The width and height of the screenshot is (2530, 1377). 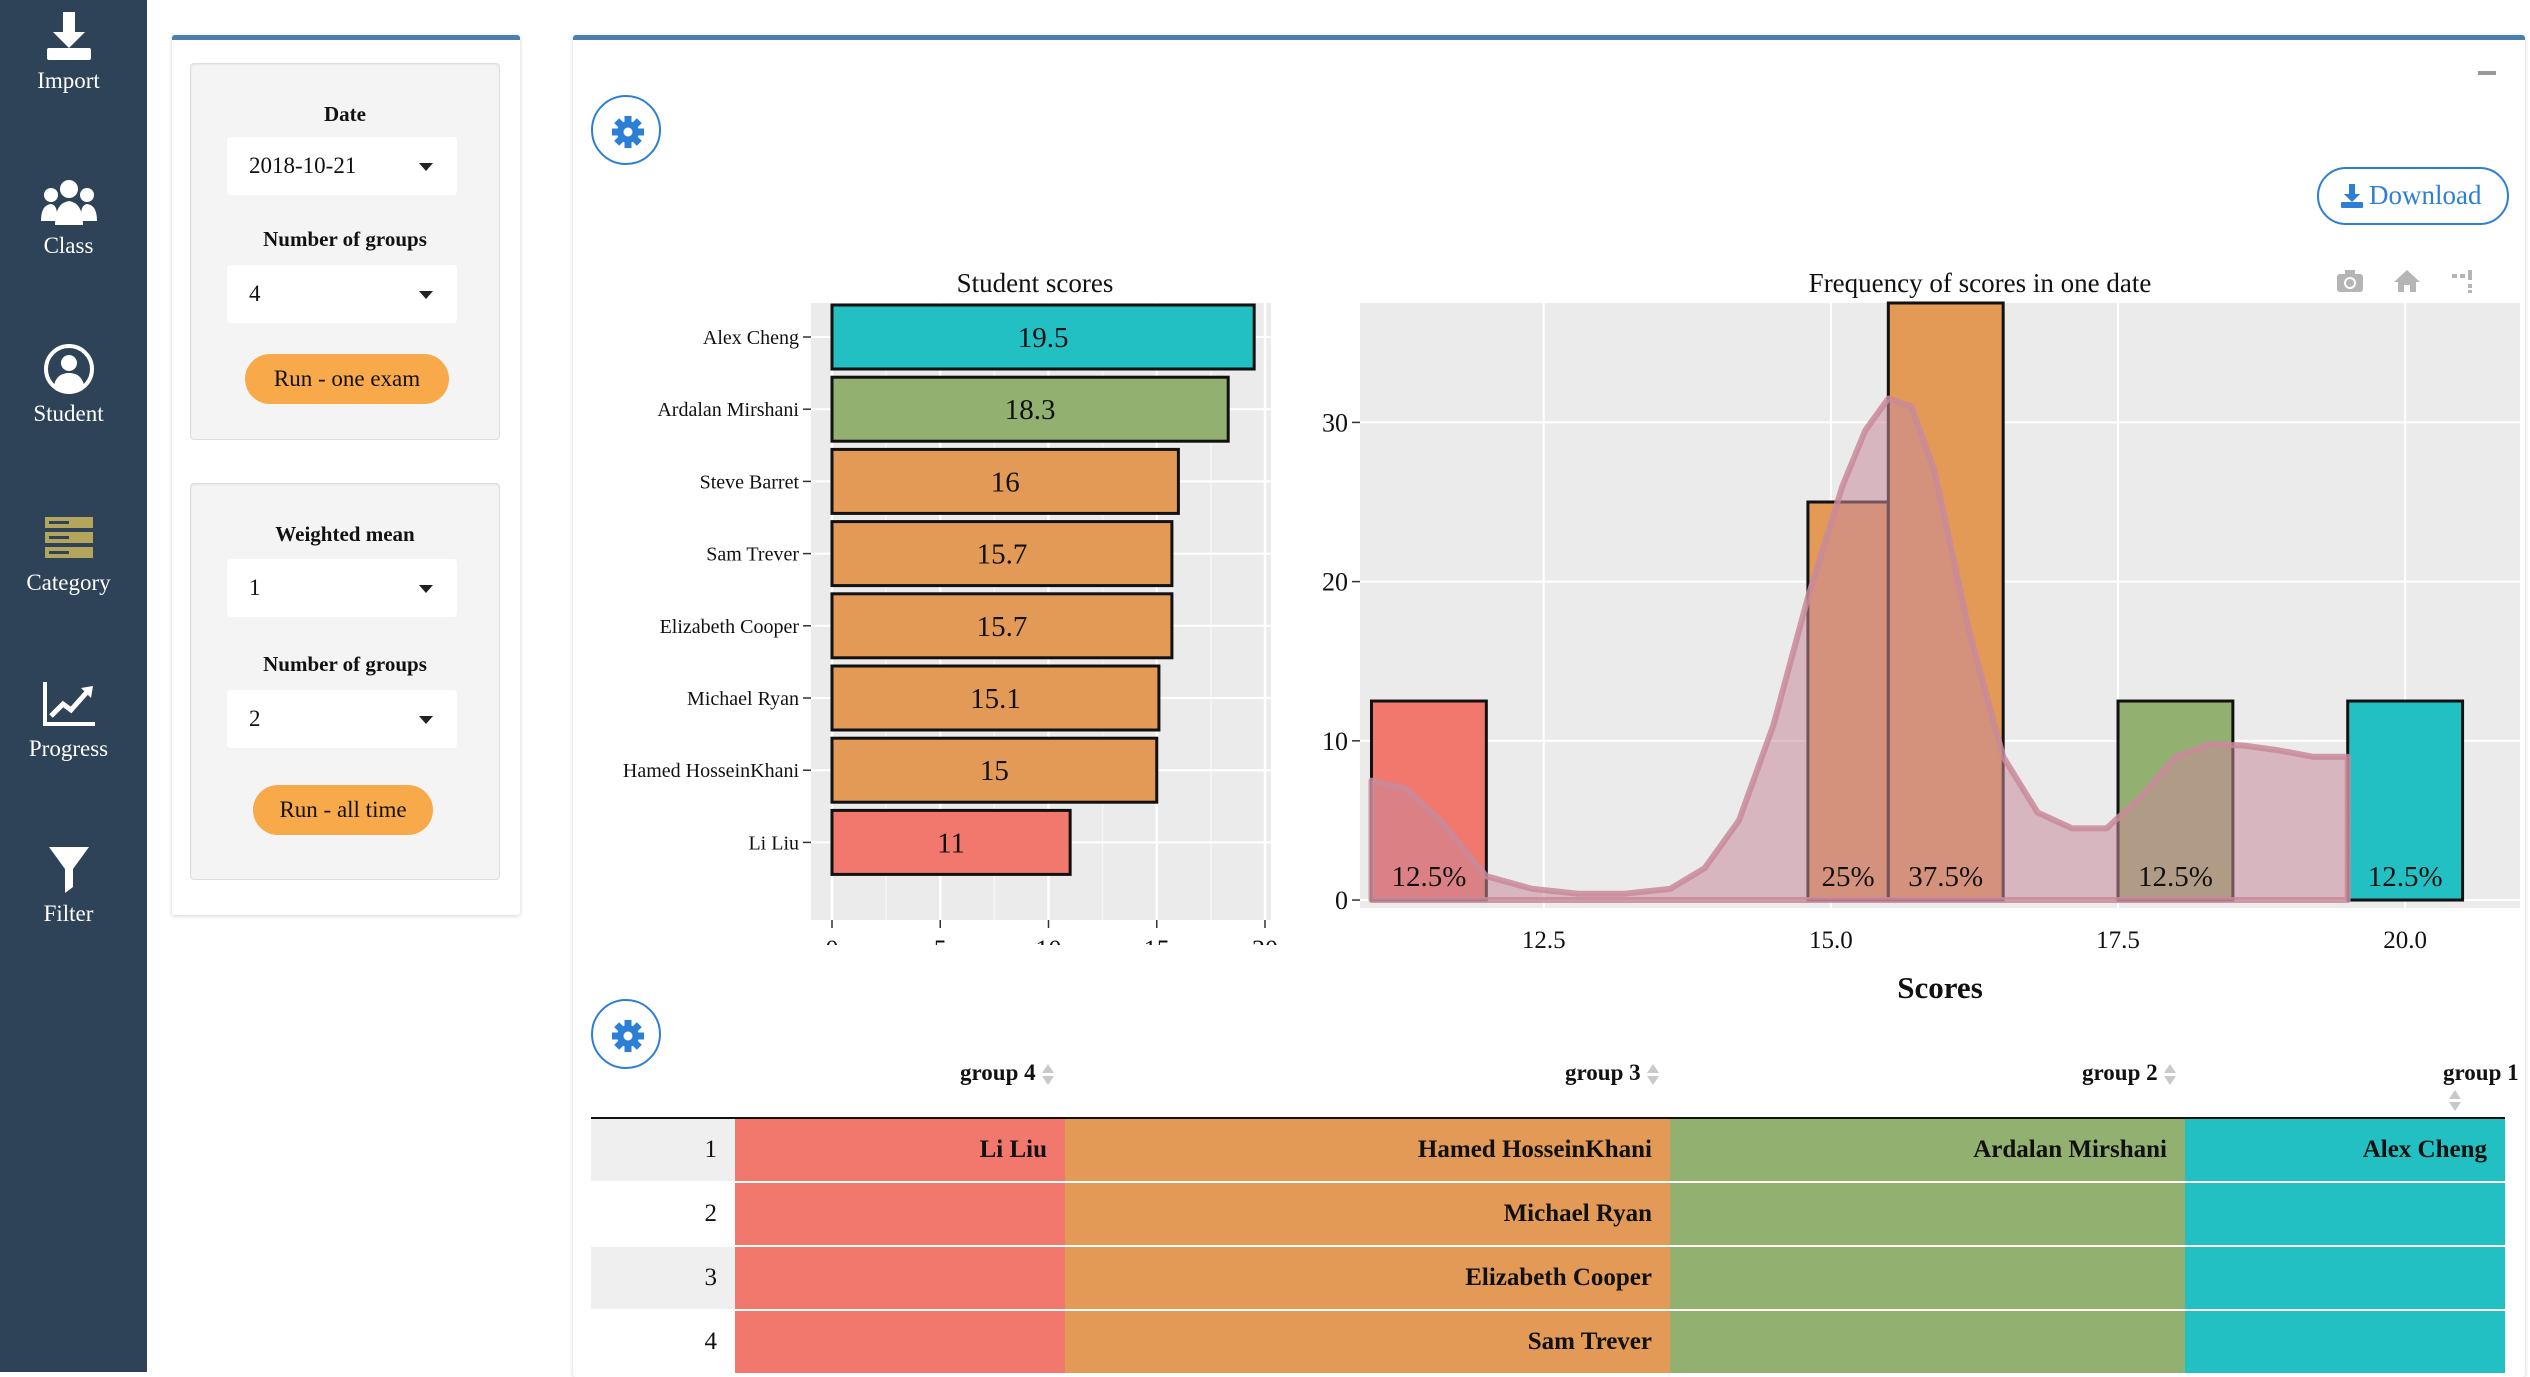 I want to click on user-circle-icon, so click(x=68, y=369).